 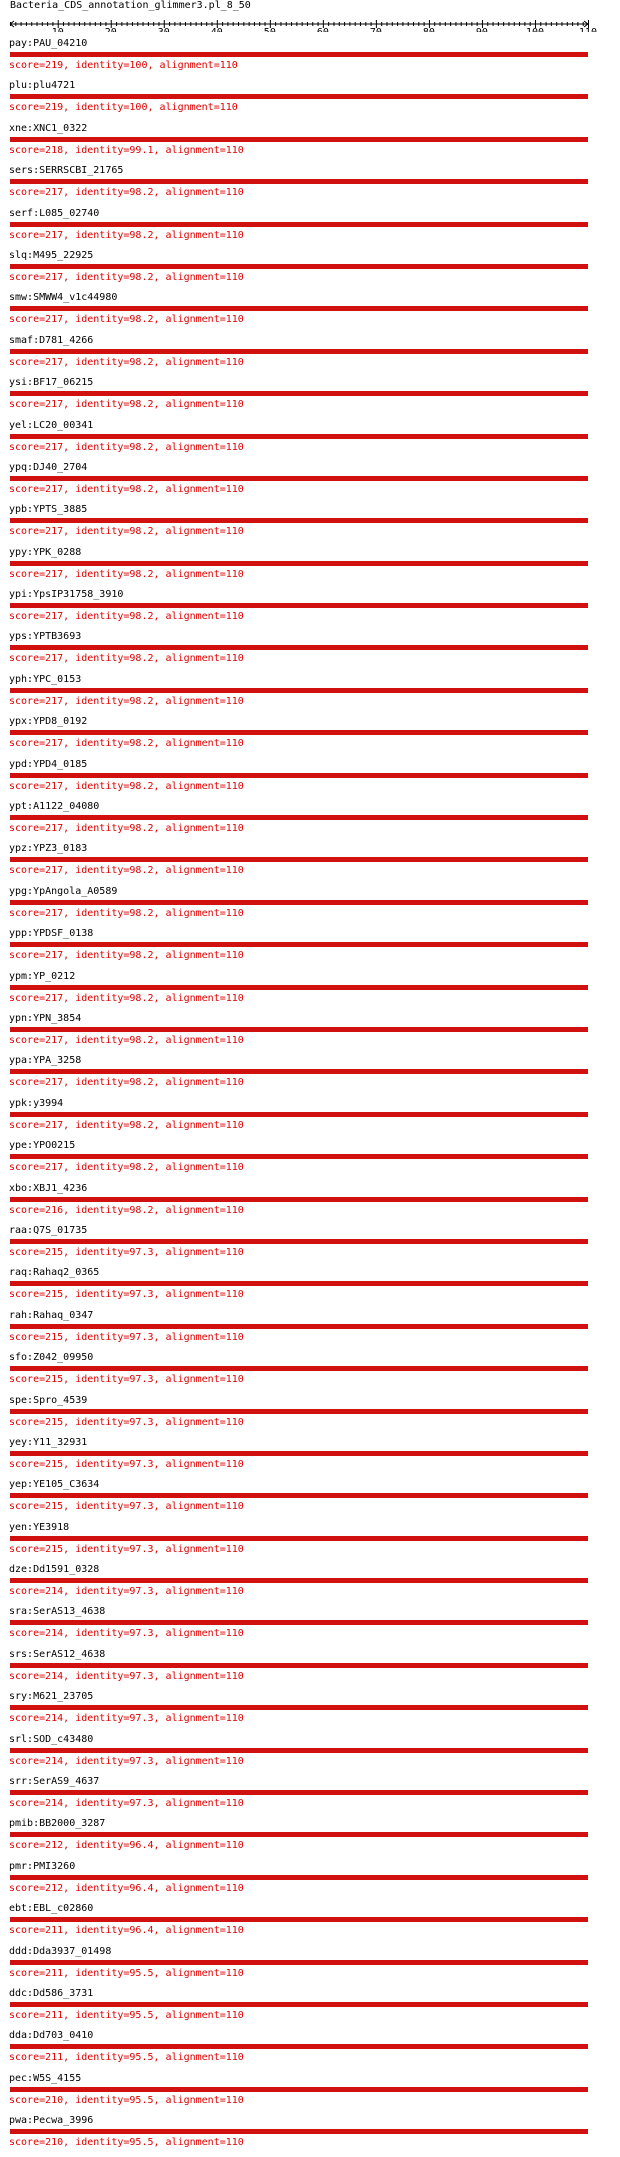 What do you see at coordinates (51, 1740) in the screenshot?
I see `hit-name-link: srl:SOD_c43480` at bounding box center [51, 1740].